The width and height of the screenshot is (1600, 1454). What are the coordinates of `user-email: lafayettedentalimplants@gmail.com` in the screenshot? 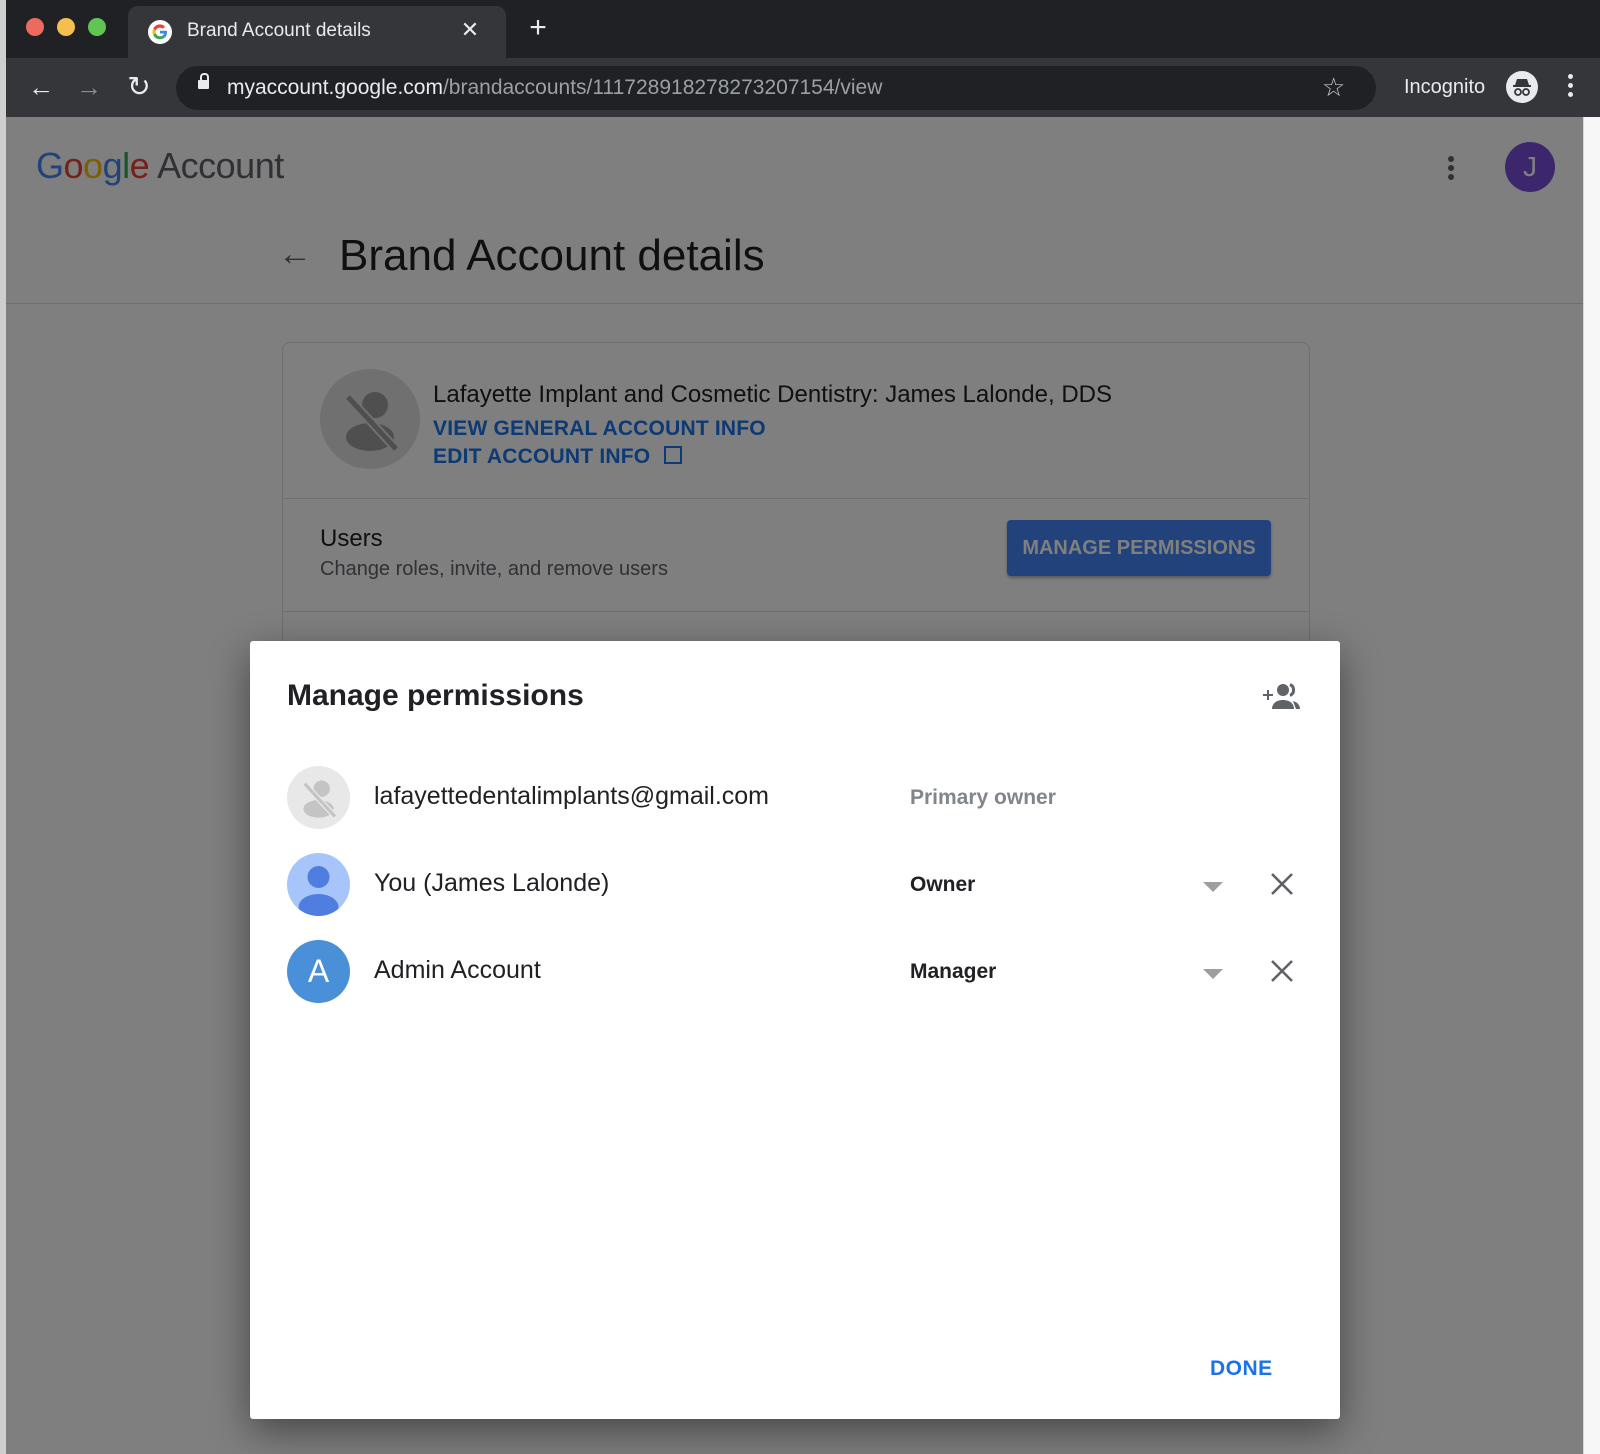 It's located at (572, 796).